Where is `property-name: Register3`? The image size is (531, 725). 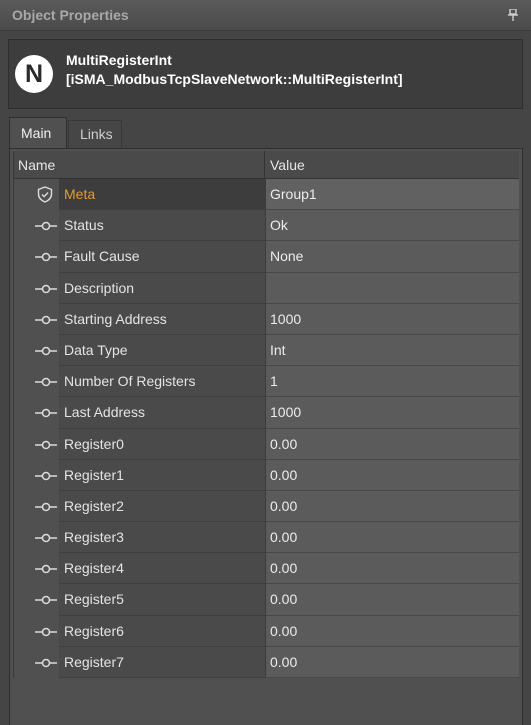
property-name: Register3 is located at coordinates (94, 537).